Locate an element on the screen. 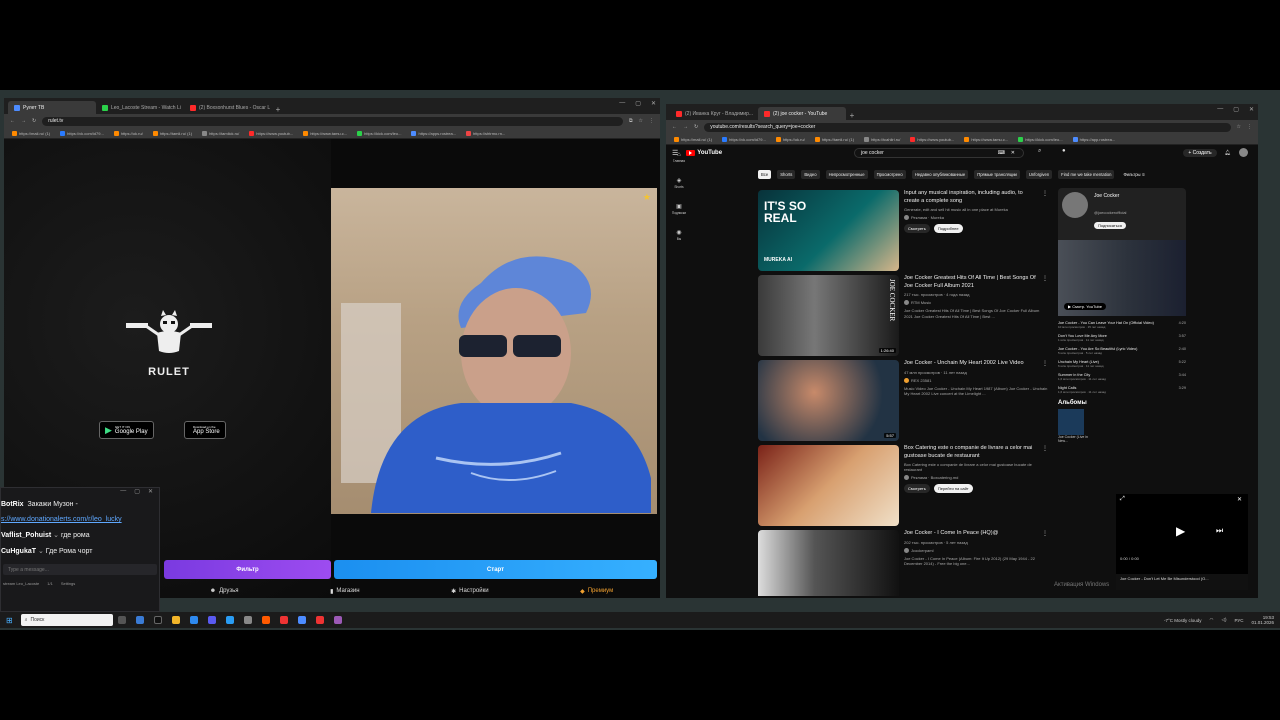 Image resolution: width=1280 pixels, height=720 pixels. next-icon: ⏭ is located at coordinates (1219, 531).